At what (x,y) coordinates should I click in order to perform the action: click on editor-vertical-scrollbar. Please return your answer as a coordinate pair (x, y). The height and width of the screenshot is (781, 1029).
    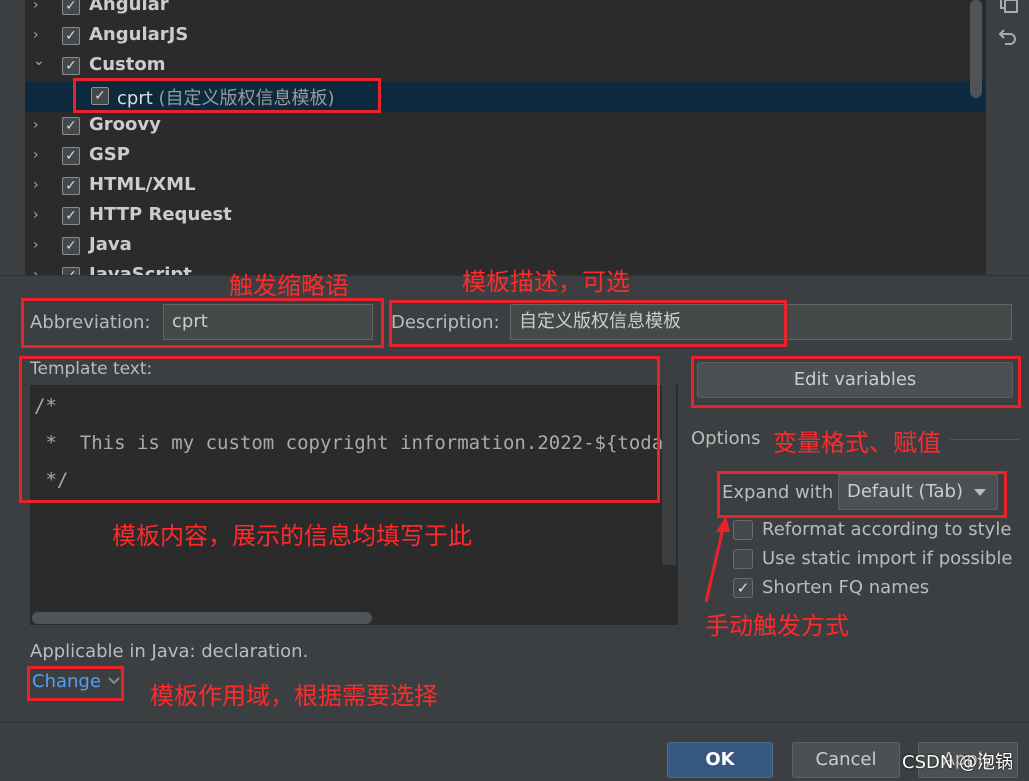
    Looking at the image, I should click on (669, 475).